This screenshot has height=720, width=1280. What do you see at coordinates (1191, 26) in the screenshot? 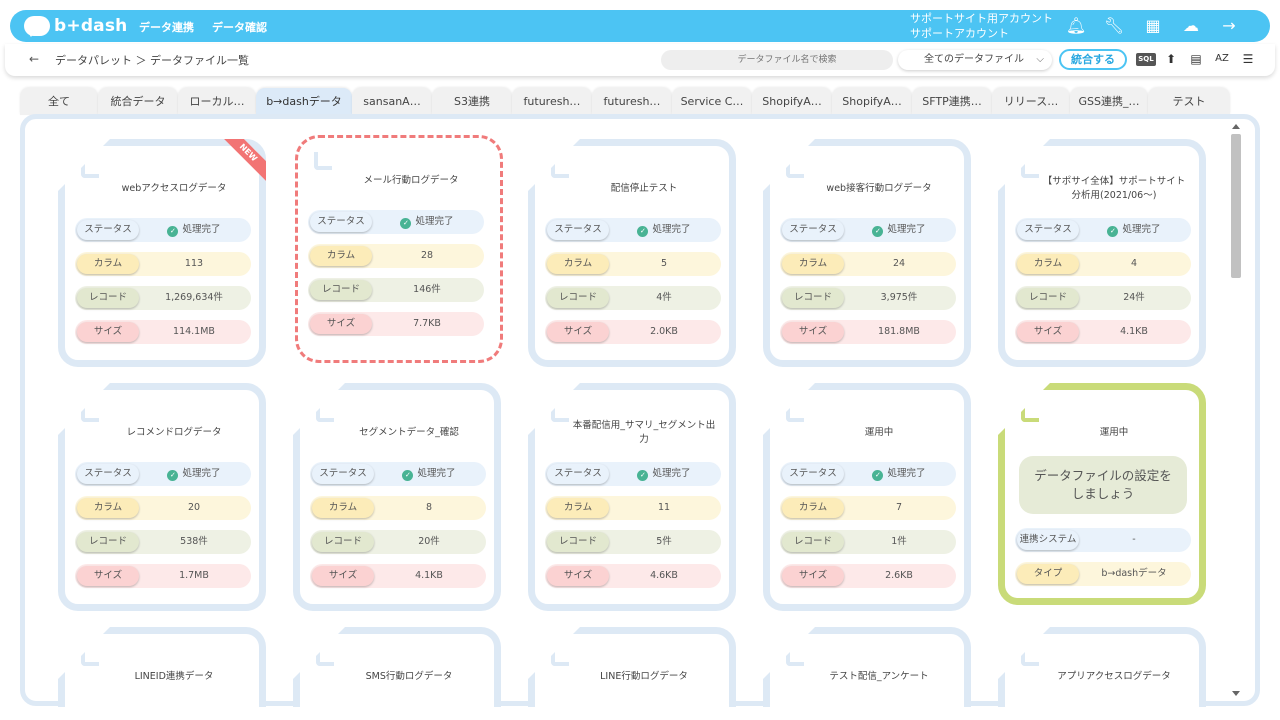
I see `support-chat-icon: ☁` at bounding box center [1191, 26].